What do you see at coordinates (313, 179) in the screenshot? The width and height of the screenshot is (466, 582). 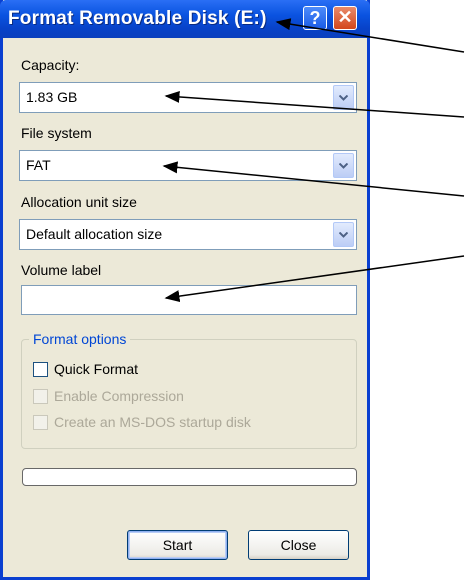 I see `arrow-to-file-system` at bounding box center [313, 179].